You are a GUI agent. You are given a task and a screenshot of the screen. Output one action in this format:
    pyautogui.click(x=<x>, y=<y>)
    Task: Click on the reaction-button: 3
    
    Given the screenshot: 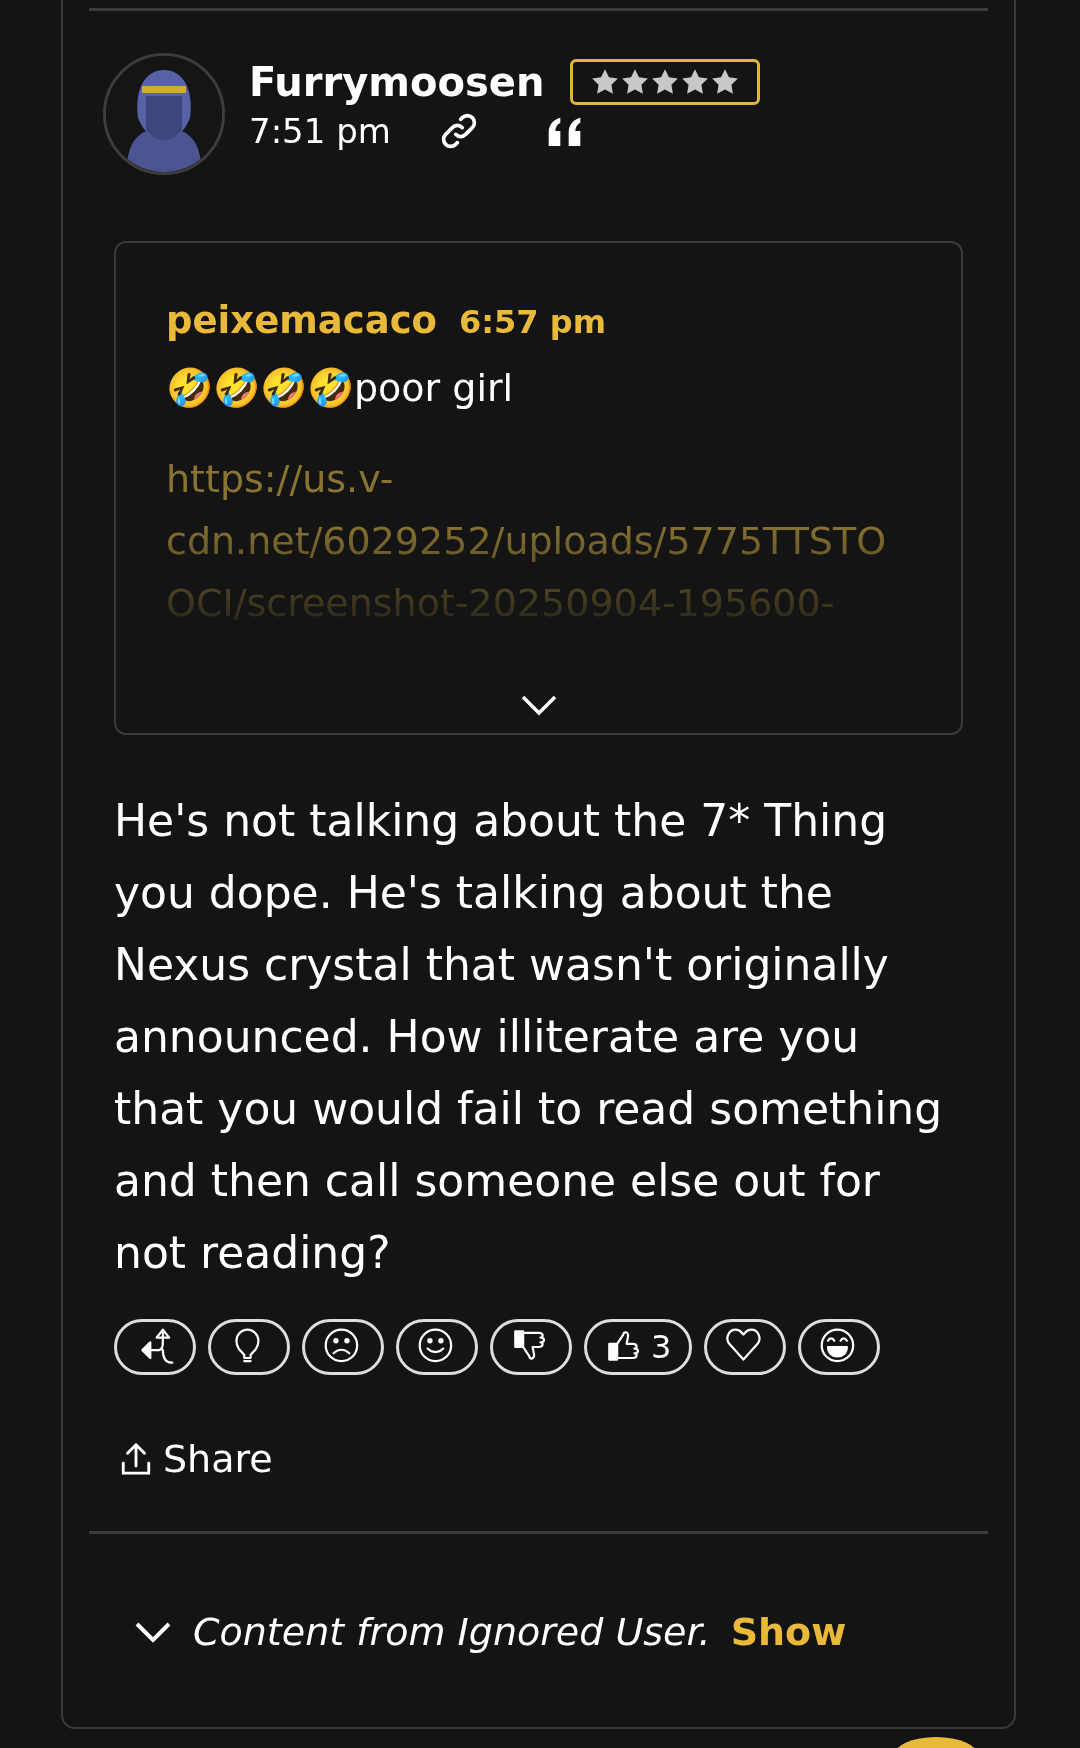 What is the action you would take?
    pyautogui.click(x=638, y=1347)
    